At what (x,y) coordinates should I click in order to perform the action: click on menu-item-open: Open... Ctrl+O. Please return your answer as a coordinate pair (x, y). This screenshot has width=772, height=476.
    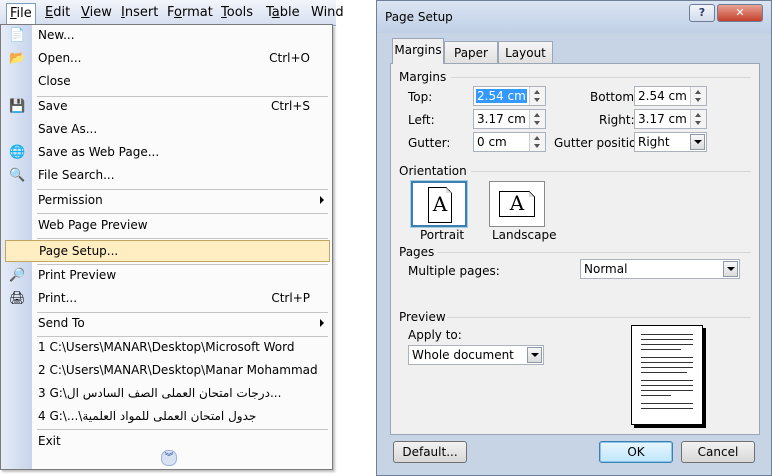
    Looking at the image, I should click on (181, 59).